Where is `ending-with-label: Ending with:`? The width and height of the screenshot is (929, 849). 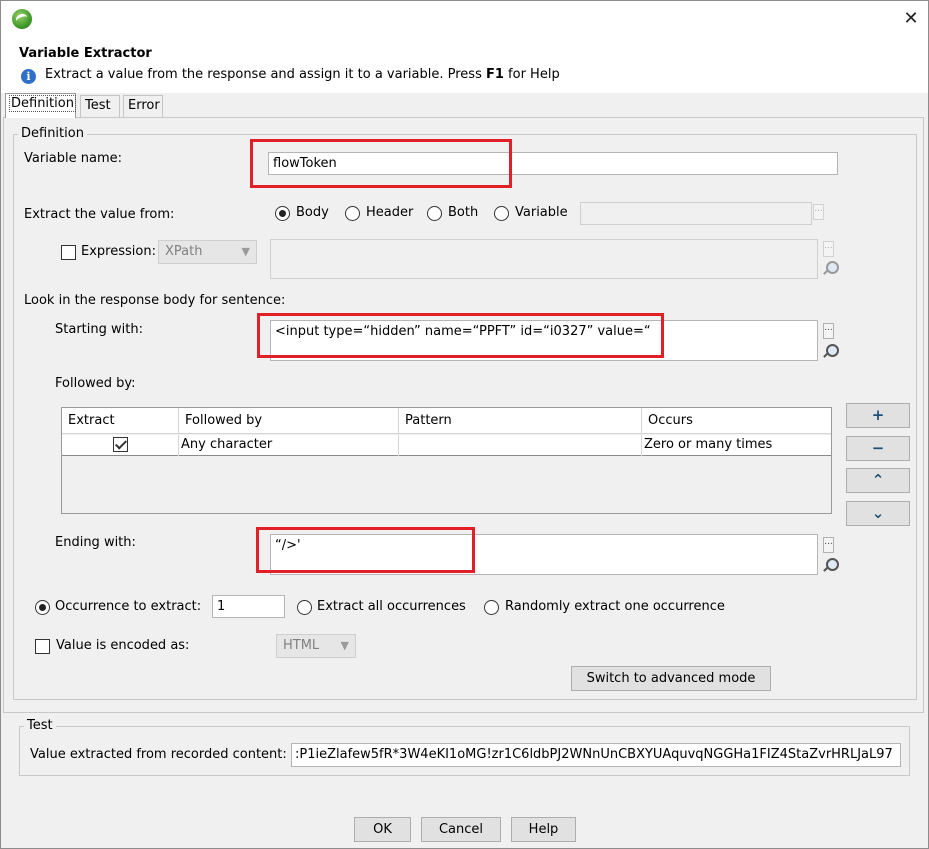
ending-with-label: Ending with: is located at coordinates (95, 542).